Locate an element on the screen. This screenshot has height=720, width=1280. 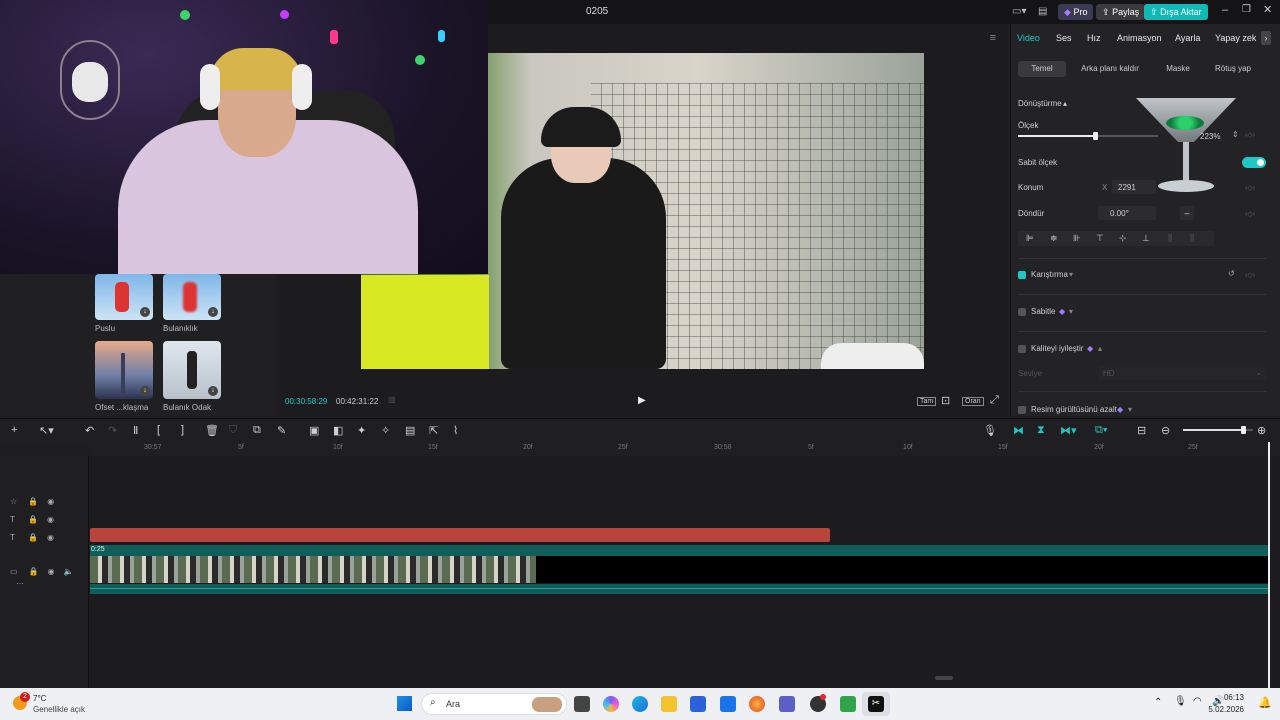
maximize-icon: ❐ is located at coordinates (1246, 9).